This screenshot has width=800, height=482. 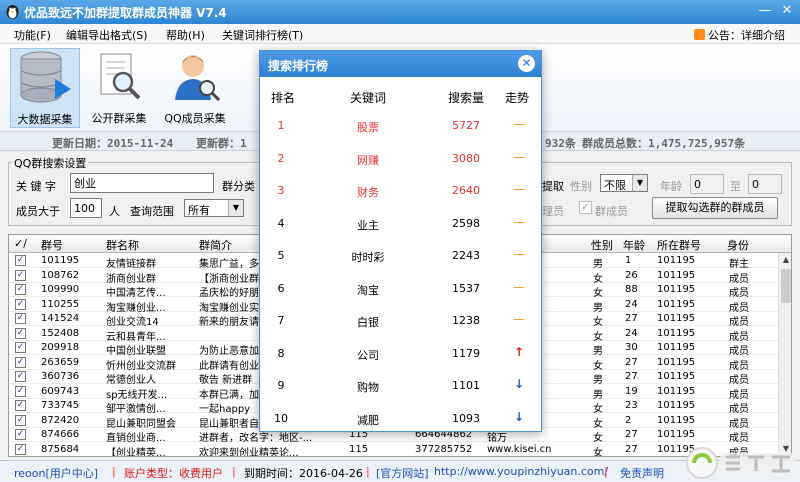 I want to click on gender-select: 不限 ▼, so click(x=624, y=183).